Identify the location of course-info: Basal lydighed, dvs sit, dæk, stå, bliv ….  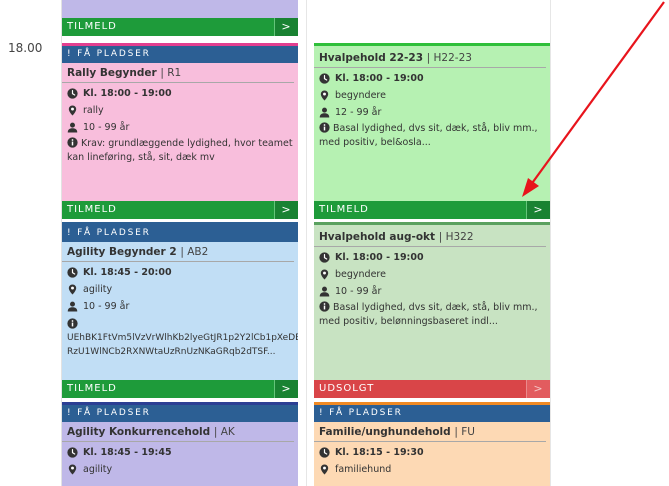
(428, 314).